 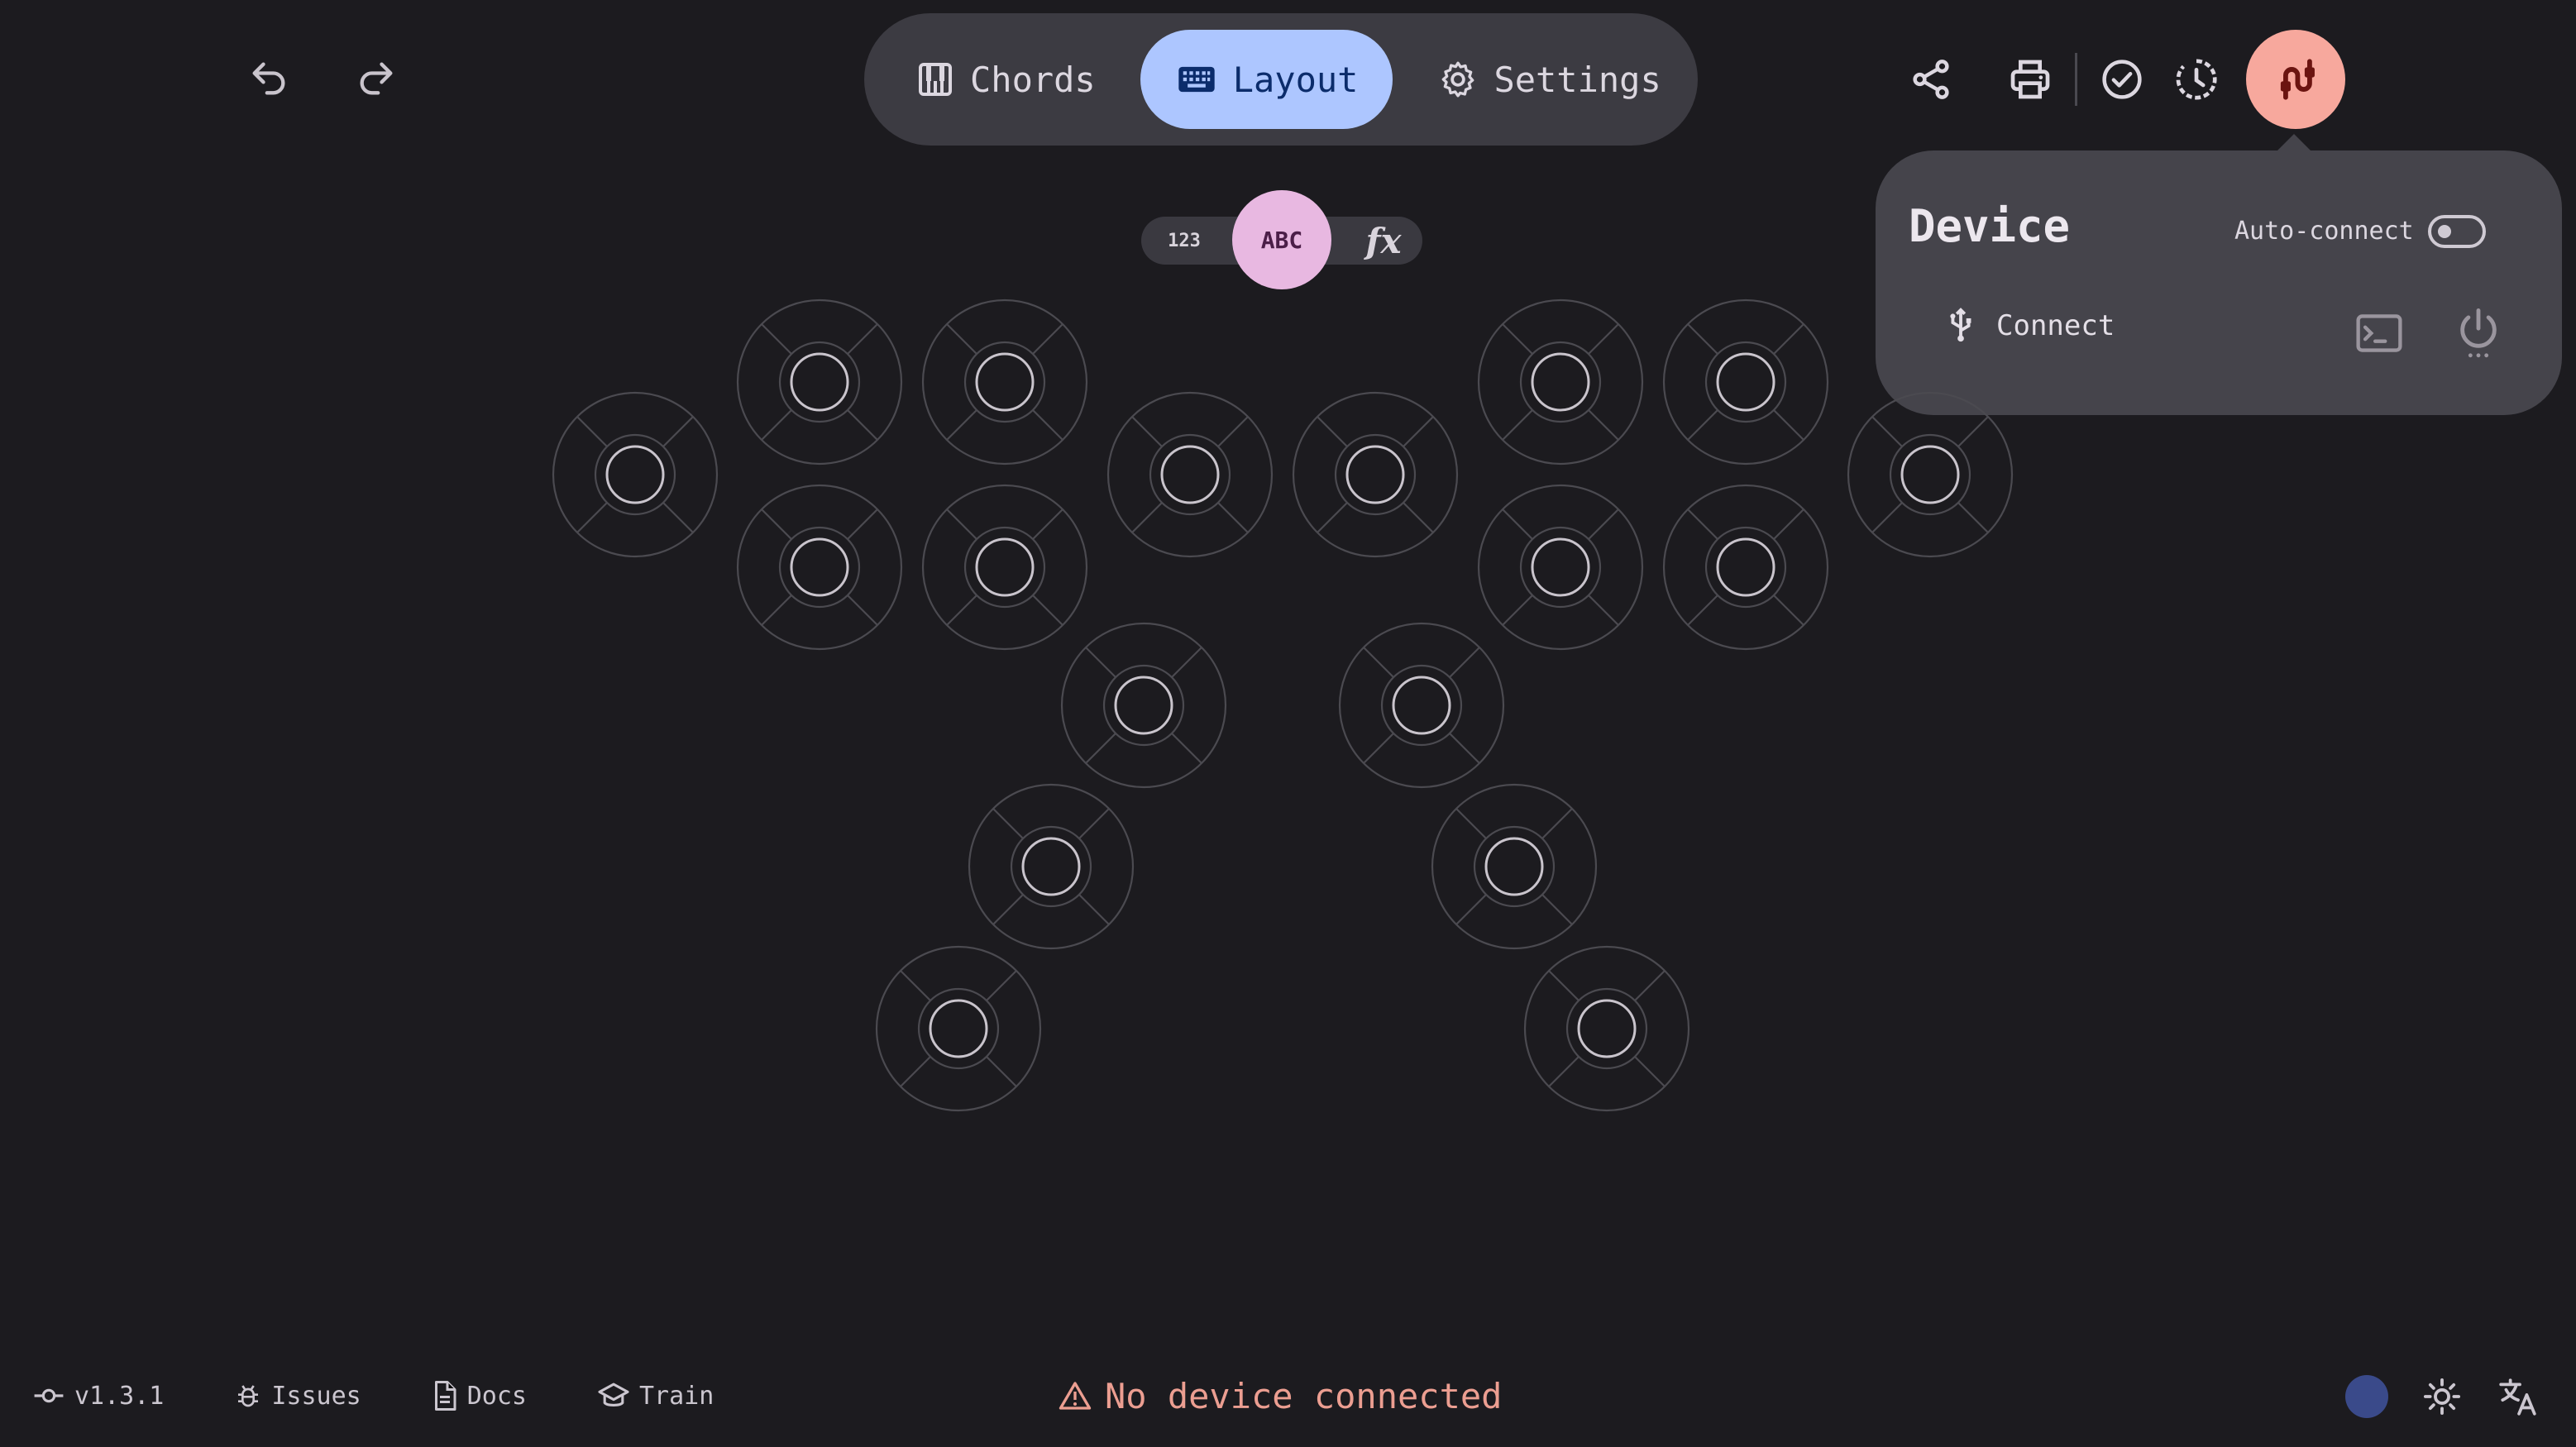 What do you see at coordinates (1185, 241) in the screenshot?
I see `layer-numeric-button: 123` at bounding box center [1185, 241].